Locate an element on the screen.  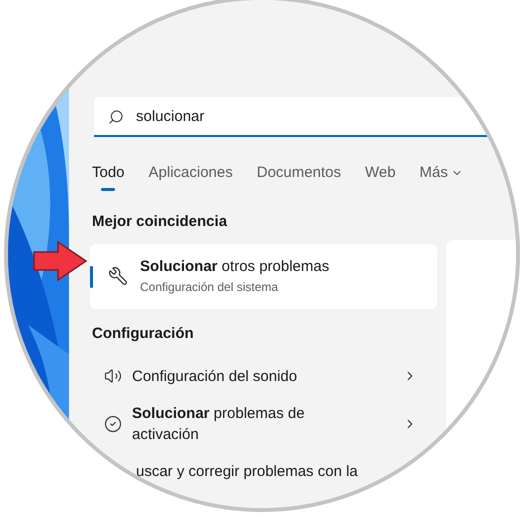
settings-result: Solucionar problemas de activación is located at coordinates (266, 424).